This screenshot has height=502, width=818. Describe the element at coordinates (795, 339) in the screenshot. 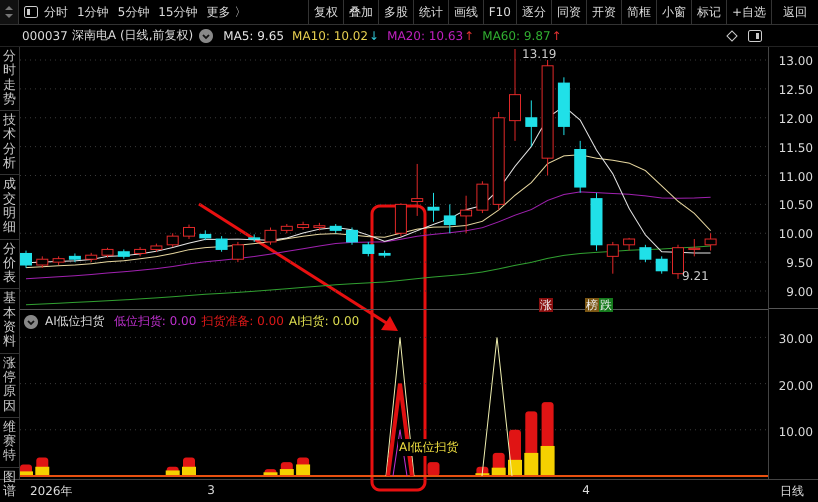

I see `indicator-axis-label: 30.00` at that location.